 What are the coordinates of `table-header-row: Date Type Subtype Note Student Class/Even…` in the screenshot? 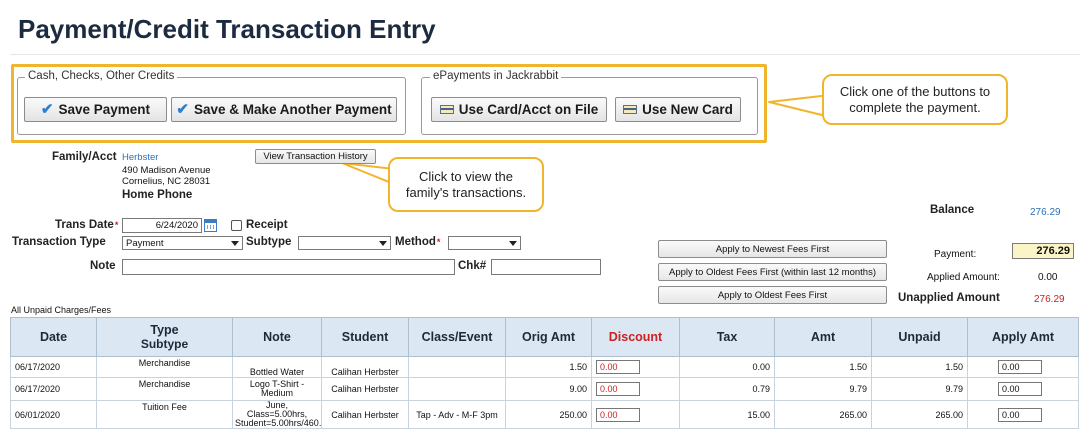 It's located at (544, 337).